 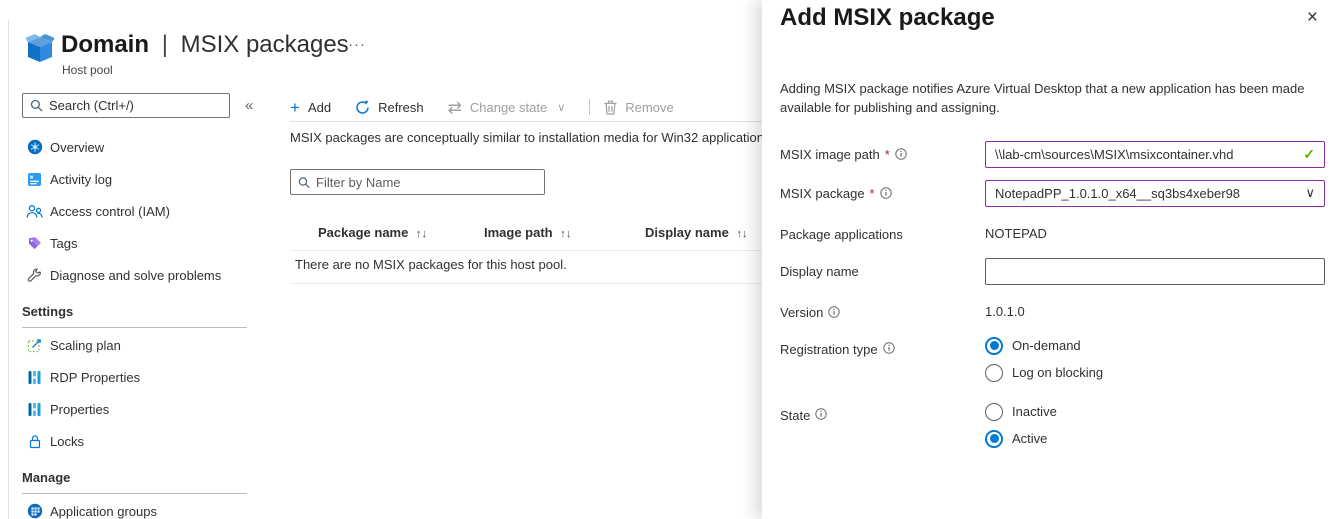 I want to click on command-bar: + Add Refresh ⇄ Change state ∨ Remove, so click(x=494, y=107).